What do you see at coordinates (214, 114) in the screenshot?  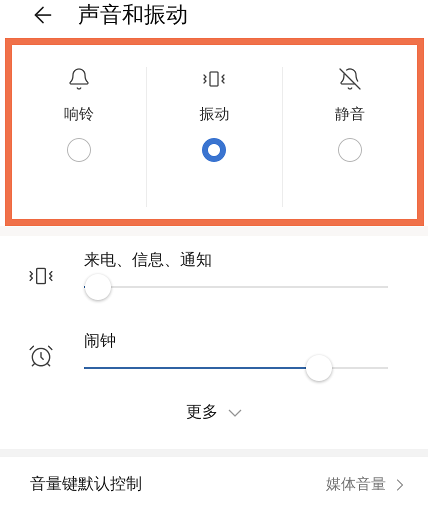 I see `mode-label: 振动` at bounding box center [214, 114].